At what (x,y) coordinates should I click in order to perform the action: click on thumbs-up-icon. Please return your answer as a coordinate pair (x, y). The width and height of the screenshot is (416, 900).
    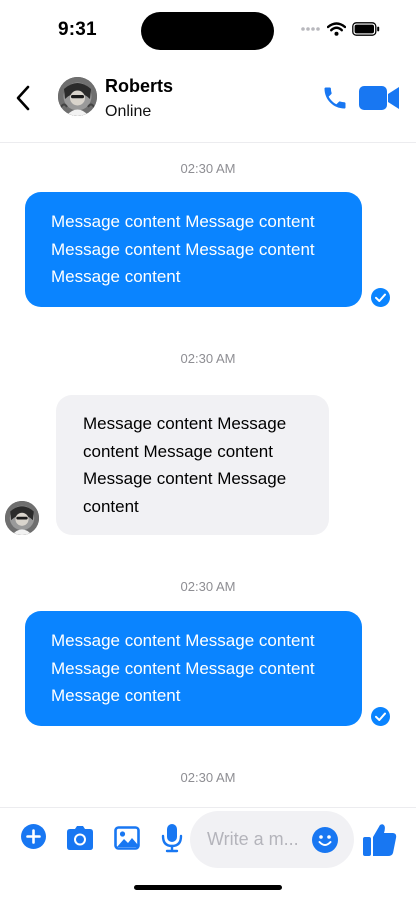
    Looking at the image, I should click on (380, 840).